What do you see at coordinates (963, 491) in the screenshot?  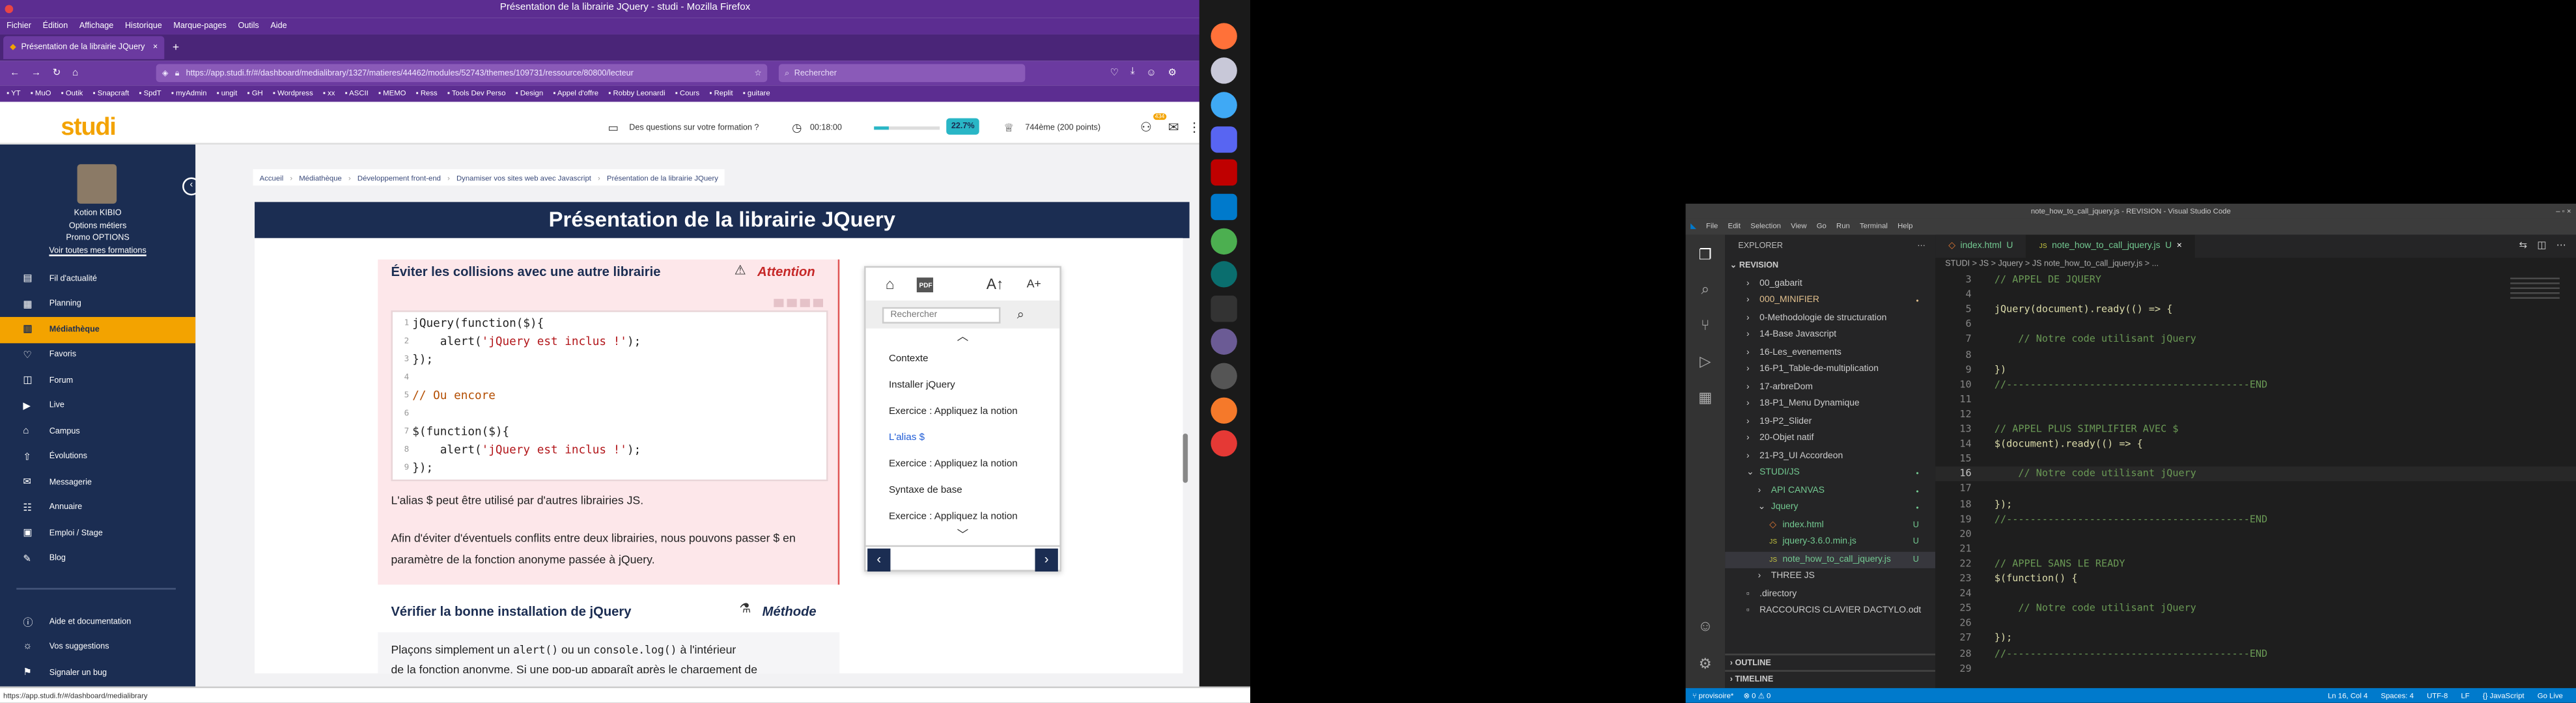 I see `toc-item: Syntaxe de base` at bounding box center [963, 491].